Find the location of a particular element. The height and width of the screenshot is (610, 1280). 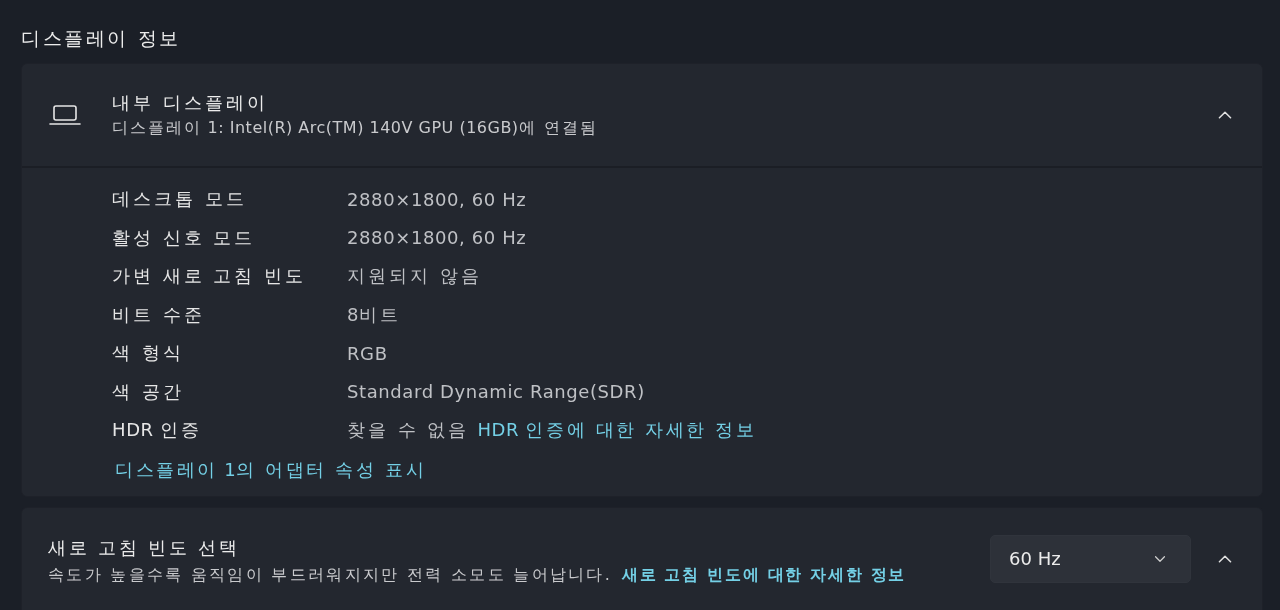

laptop-icon is located at coordinates (65, 115).